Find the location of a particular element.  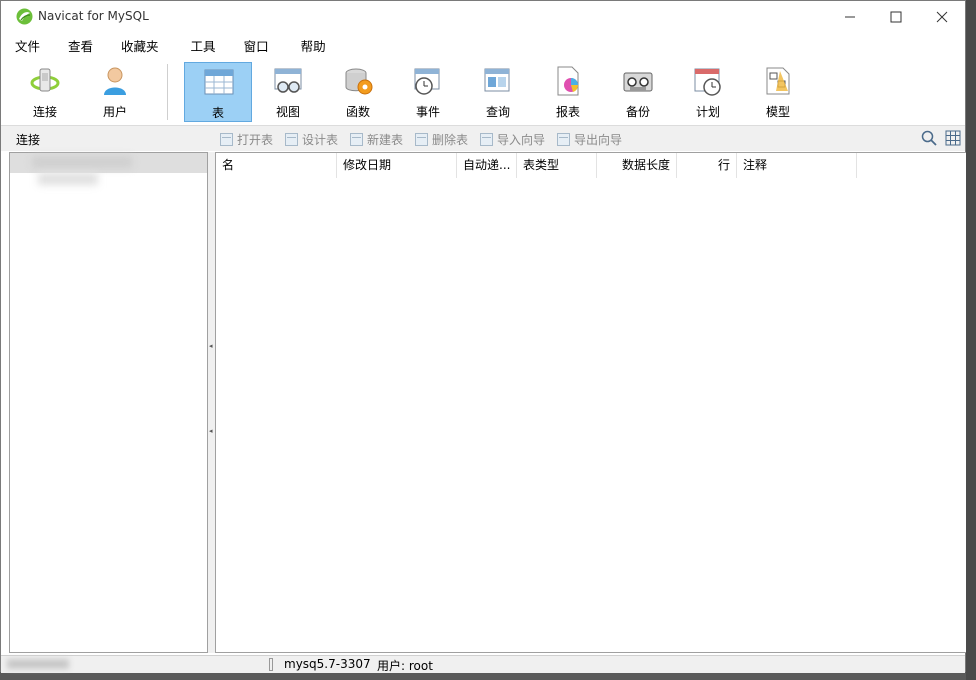

connect-button: 连接 is located at coordinates (45, 92).